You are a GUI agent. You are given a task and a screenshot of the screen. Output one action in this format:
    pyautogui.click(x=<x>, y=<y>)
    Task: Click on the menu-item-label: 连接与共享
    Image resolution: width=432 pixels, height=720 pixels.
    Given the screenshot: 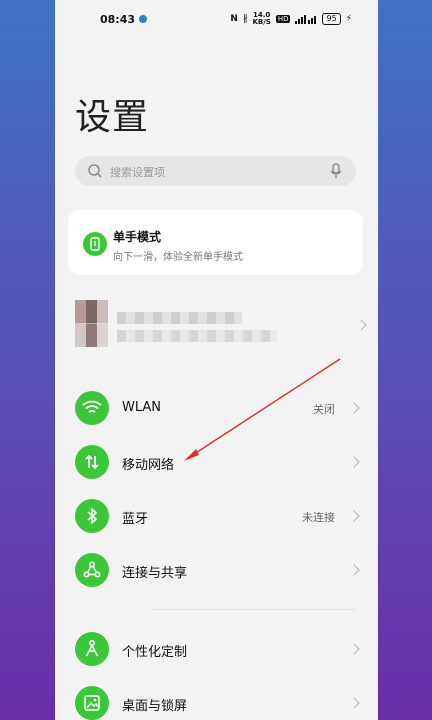 What is the action you would take?
    pyautogui.click(x=155, y=573)
    